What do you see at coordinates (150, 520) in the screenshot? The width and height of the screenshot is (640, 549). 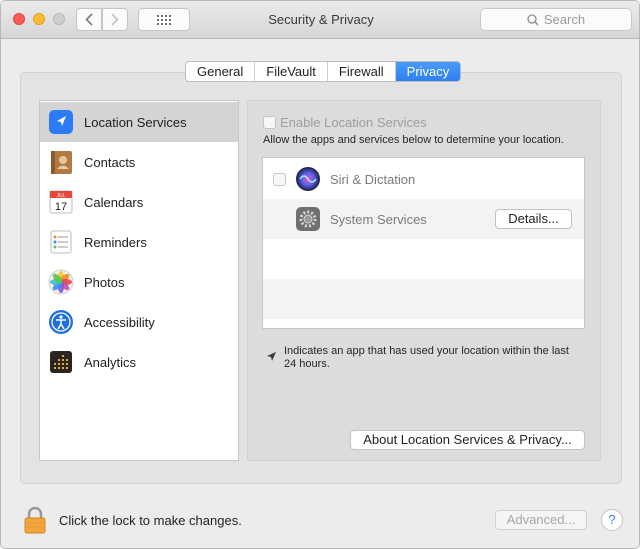 I see `lock-instructions: Click the lock to make changes.` at bounding box center [150, 520].